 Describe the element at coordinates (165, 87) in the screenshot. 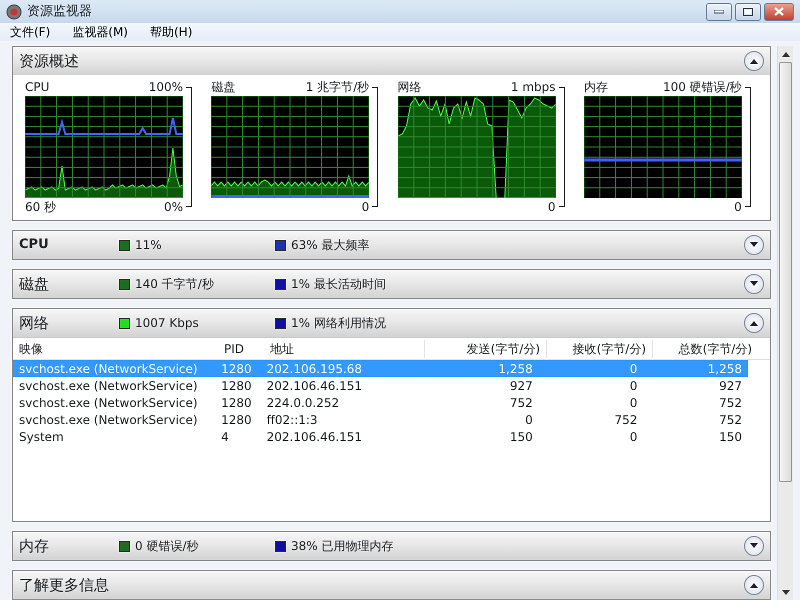

I see `graph-scale-max: 100%` at that location.